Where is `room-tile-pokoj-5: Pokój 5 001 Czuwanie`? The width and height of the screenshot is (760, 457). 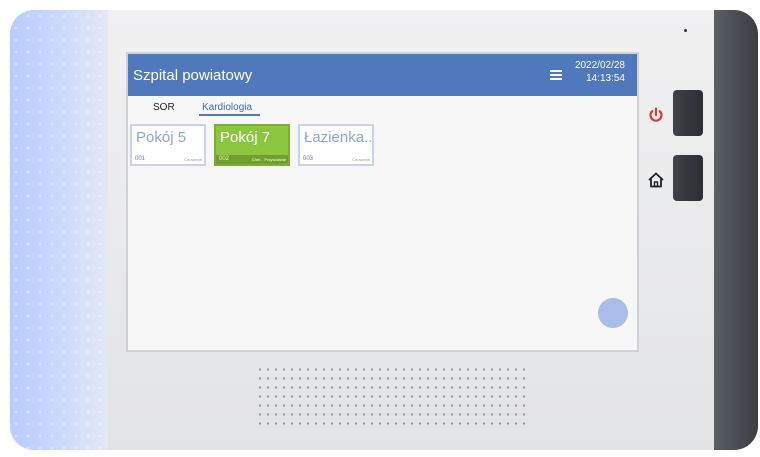
room-tile-pokoj-5: Pokój 5 001 Czuwanie is located at coordinates (168, 145).